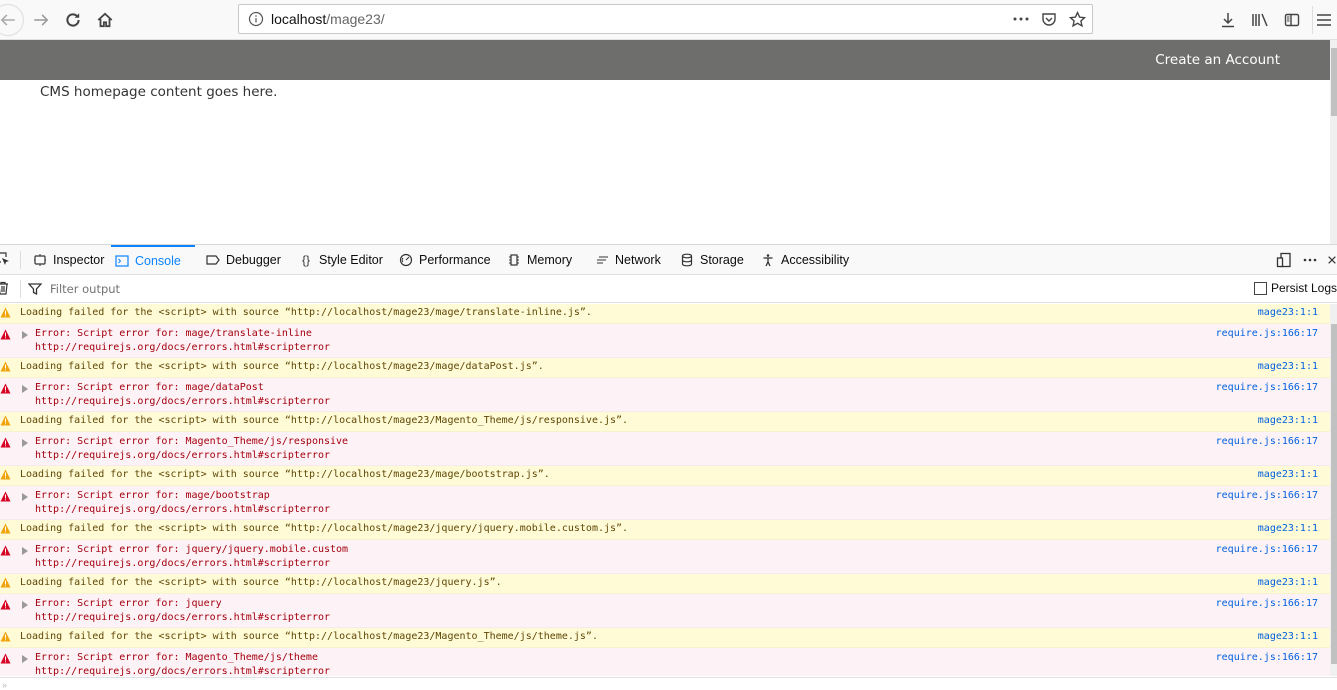  What do you see at coordinates (7, 20) in the screenshot?
I see `back-icon` at bounding box center [7, 20].